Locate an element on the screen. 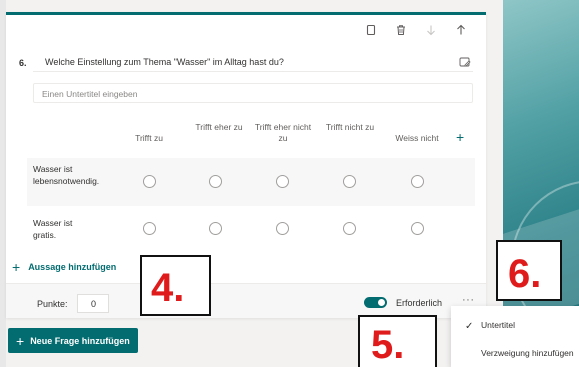  statement-label: Wasser ist lebensnotwendig. is located at coordinates (68, 175).